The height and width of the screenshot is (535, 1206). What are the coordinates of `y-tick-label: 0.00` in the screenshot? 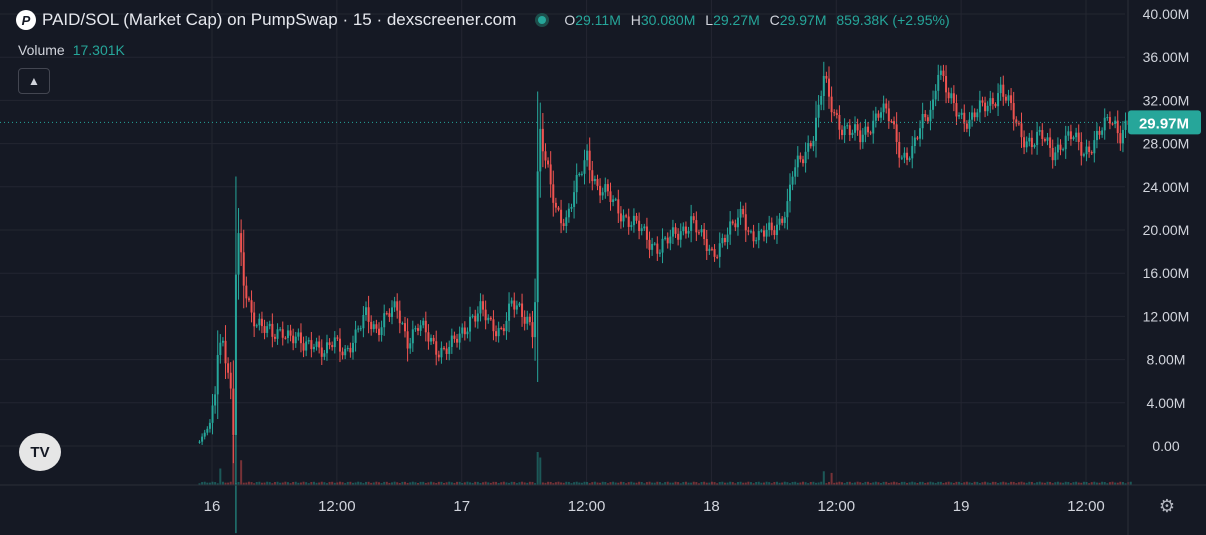 It's located at (1165, 446).